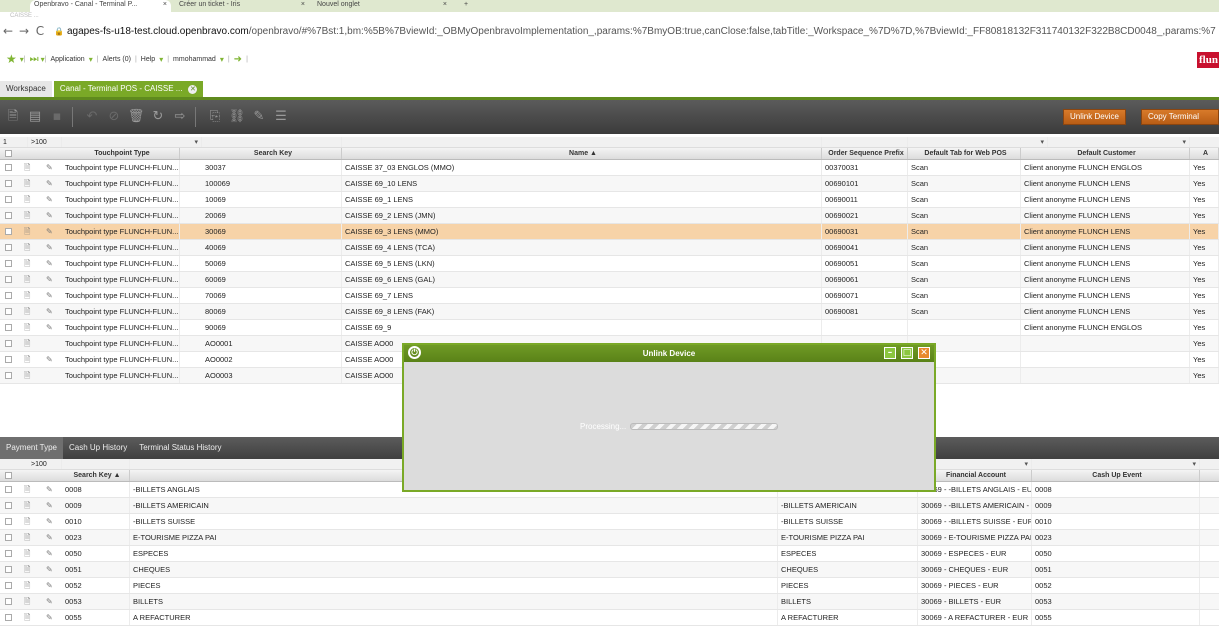  What do you see at coordinates (180, 448) in the screenshot?
I see `tab-terminal-status-history: Terminal Status History` at bounding box center [180, 448].